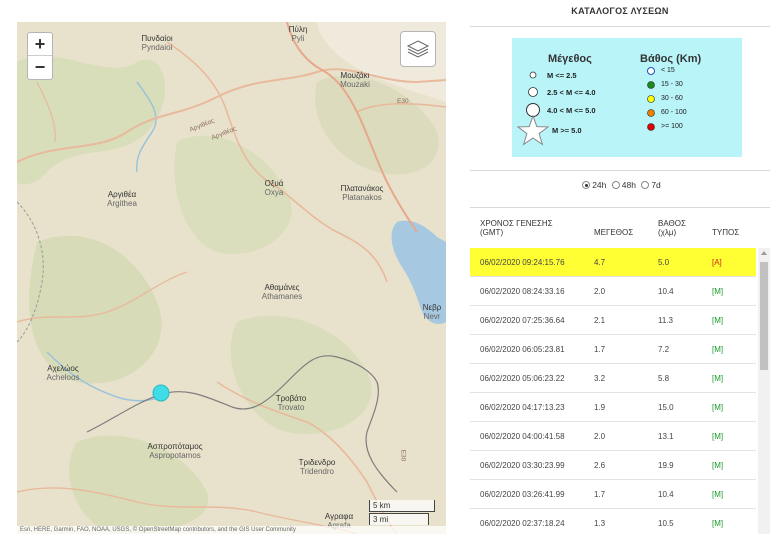  I want to click on scrollbar-thumb, so click(764, 316).